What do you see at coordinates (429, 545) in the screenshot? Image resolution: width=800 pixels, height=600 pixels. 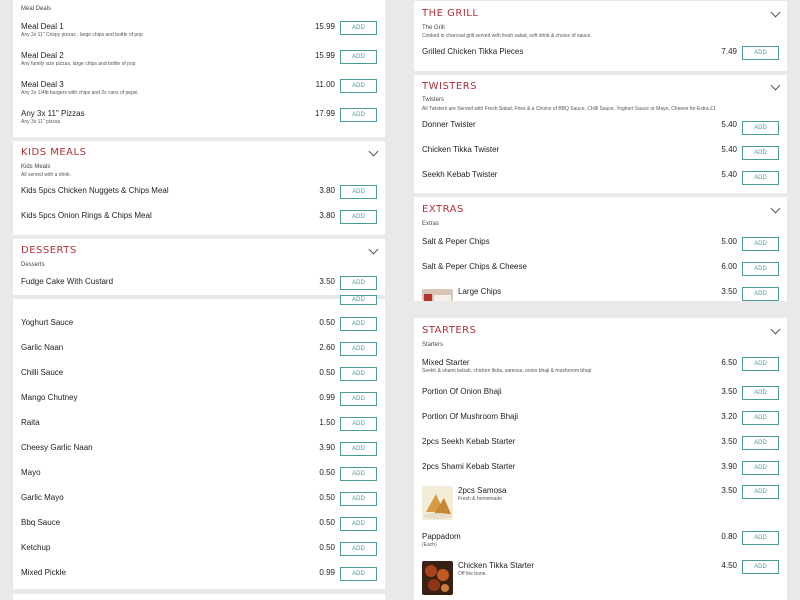 I see `item-desc: (Each)` at bounding box center [429, 545].